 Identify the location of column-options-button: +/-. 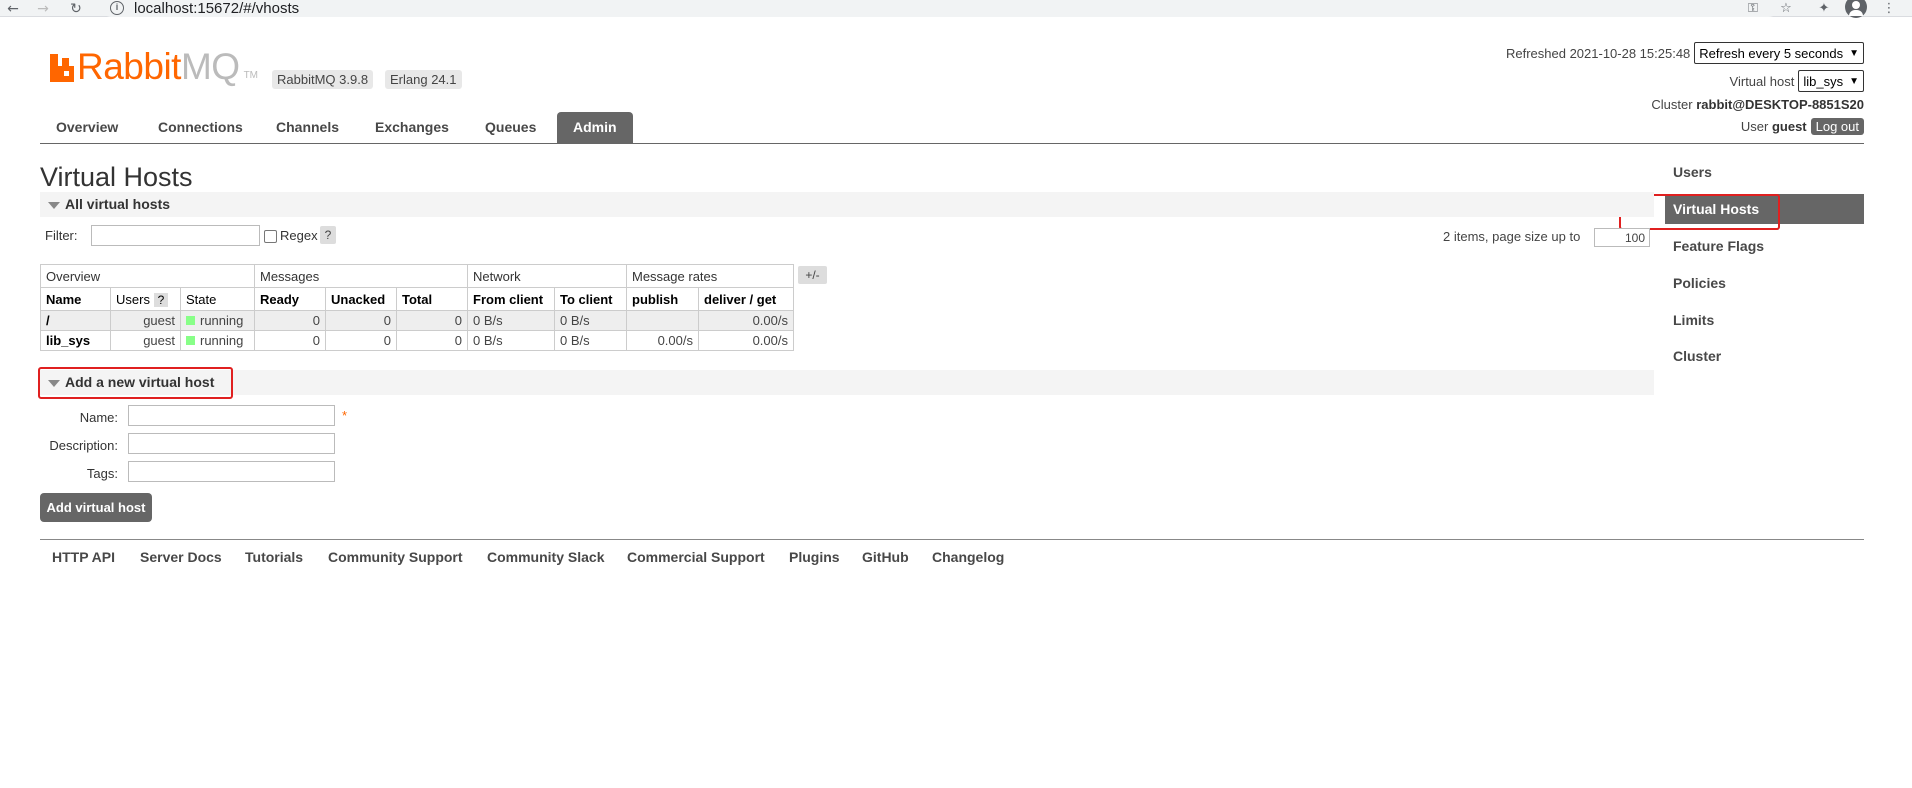
(812, 275).